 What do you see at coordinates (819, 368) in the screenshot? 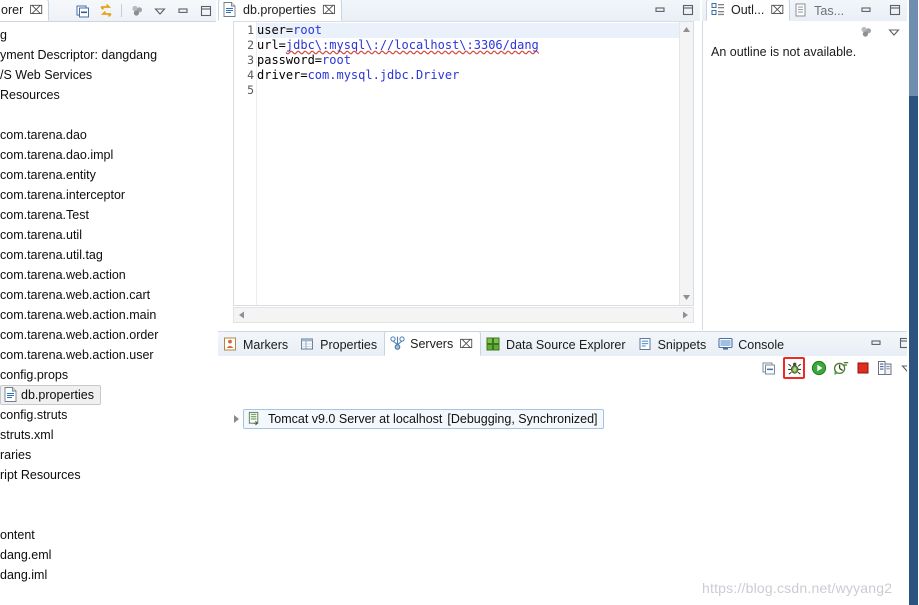
I see `start-server-icon` at bounding box center [819, 368].